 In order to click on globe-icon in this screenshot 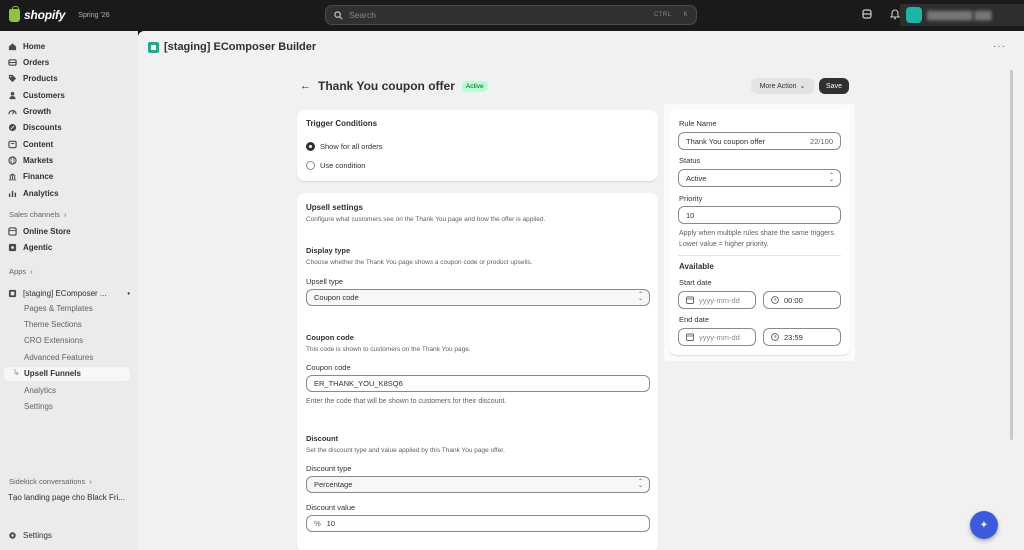, I will do `click(12, 160)`.